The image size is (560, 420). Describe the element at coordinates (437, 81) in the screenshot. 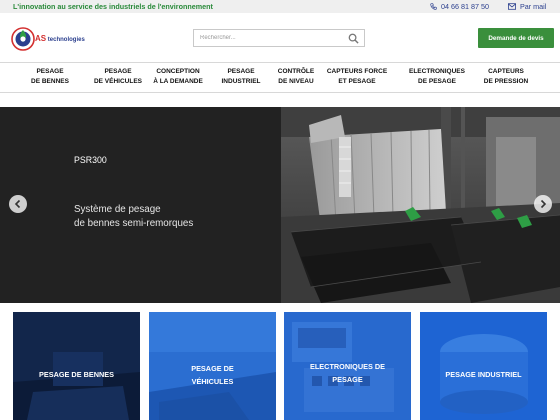

I see `nav-label-line2: DE PESAGE` at that location.